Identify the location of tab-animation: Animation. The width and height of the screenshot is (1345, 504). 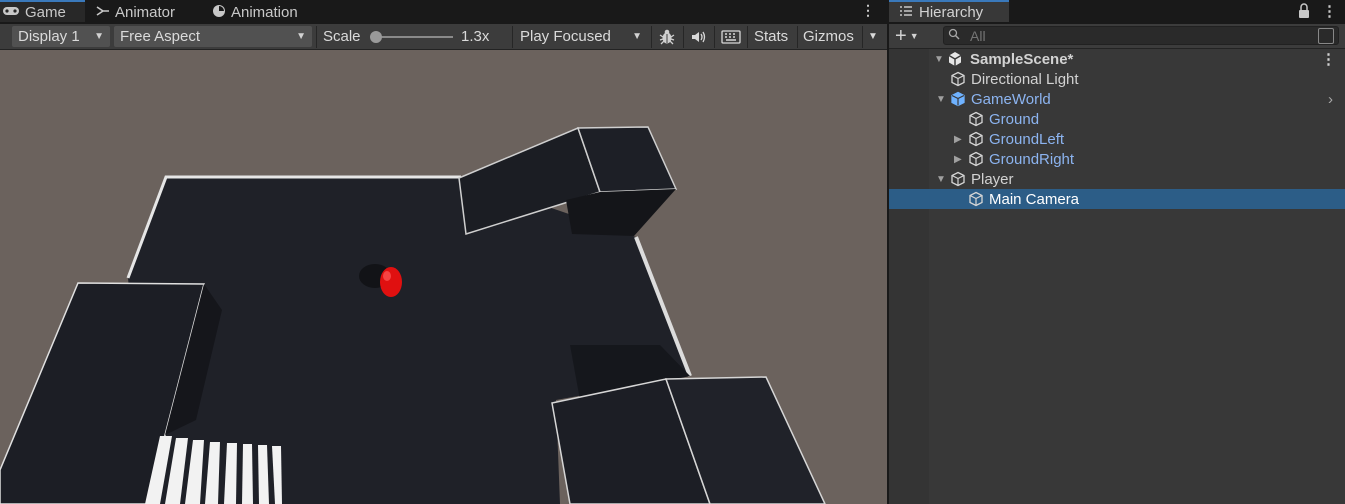
(255, 12).